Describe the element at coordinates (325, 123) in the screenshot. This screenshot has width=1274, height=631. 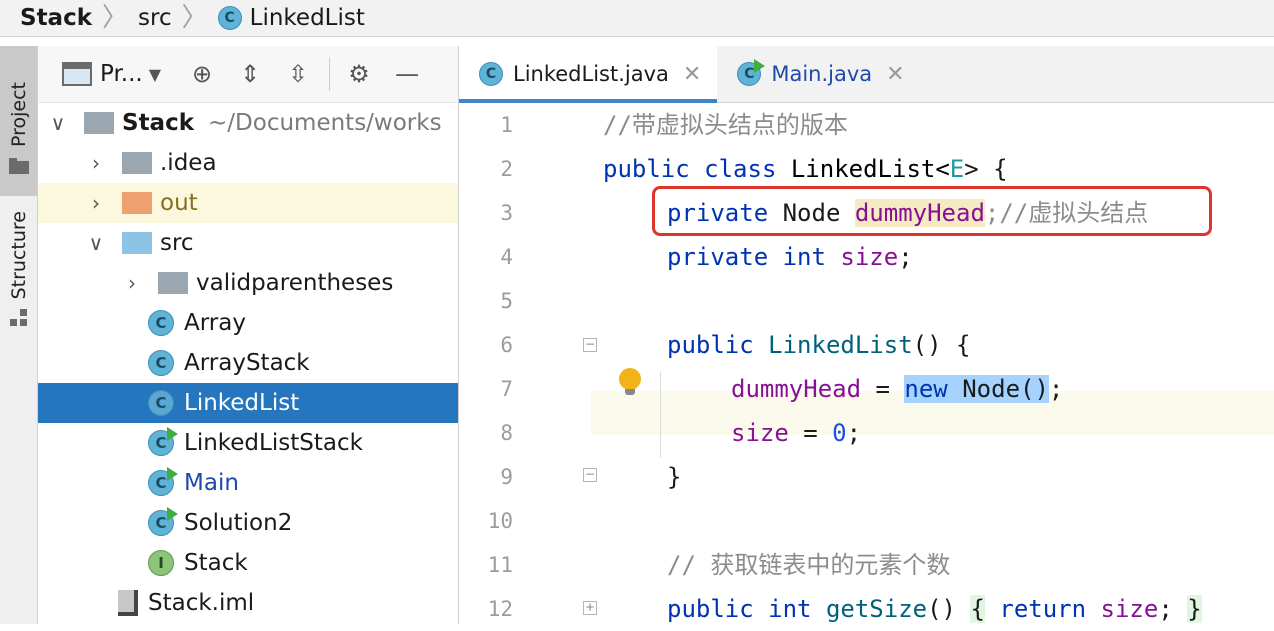
I see `tree-item-path: ~/Documents/works` at that location.